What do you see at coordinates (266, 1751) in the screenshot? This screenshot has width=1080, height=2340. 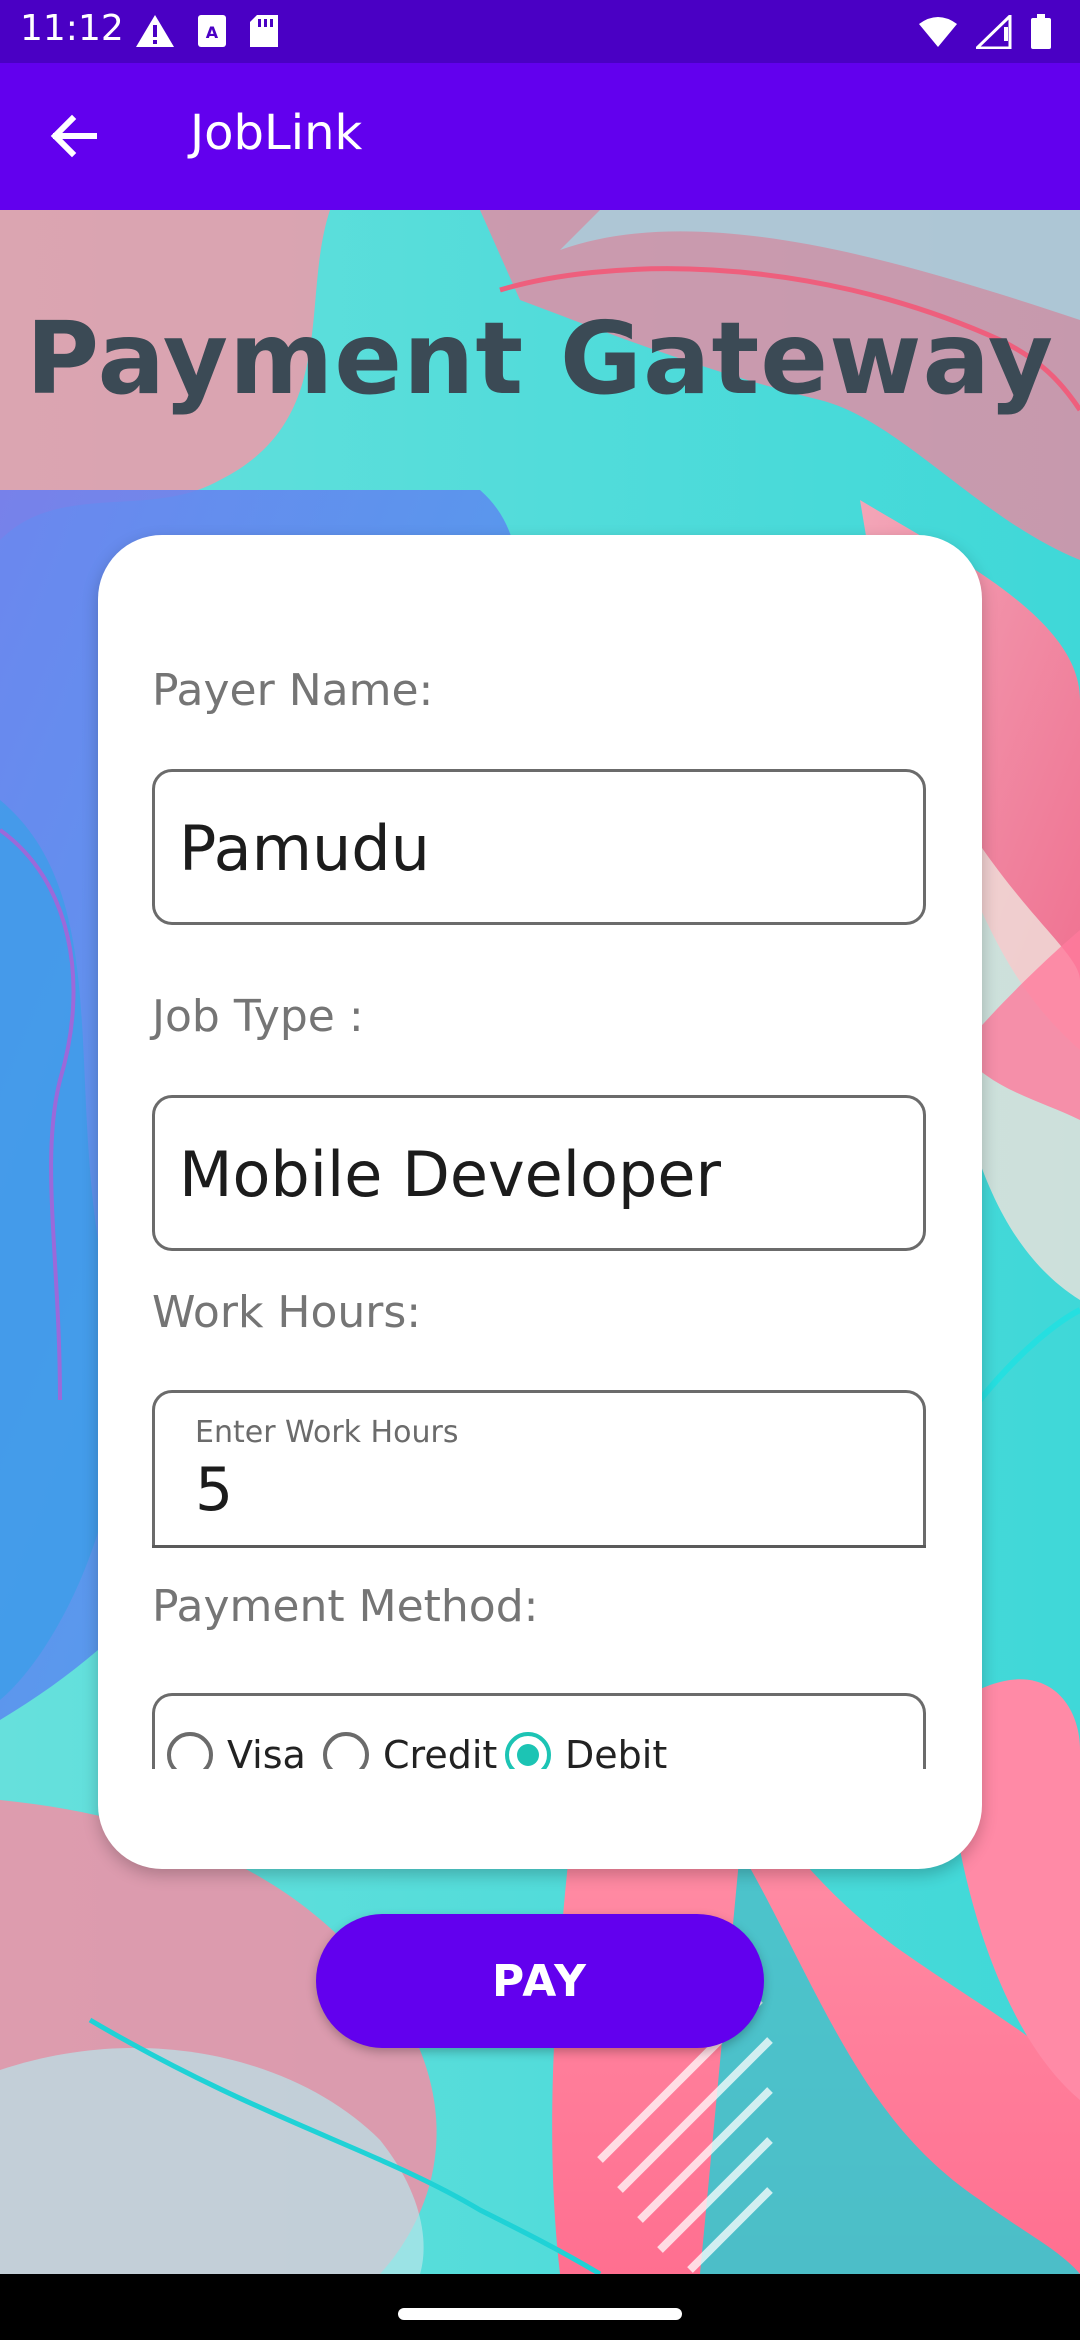 I see `radio-label-visa: Visa` at bounding box center [266, 1751].